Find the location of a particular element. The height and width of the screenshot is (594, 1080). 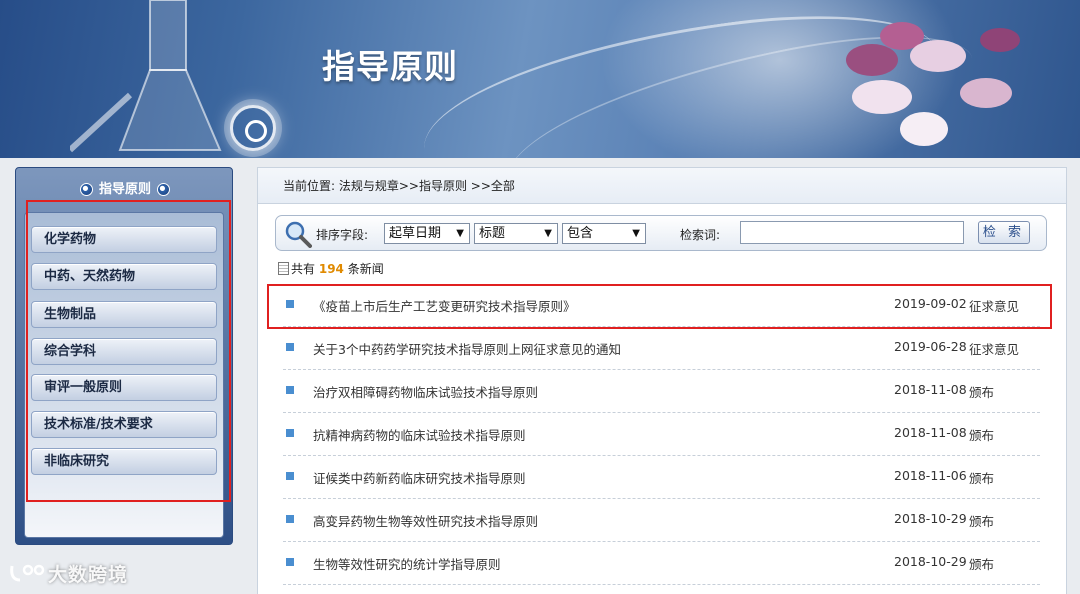

news-title: 关于3个中药药学研究技术指导原则上网征求意见的通知 is located at coordinates (467, 348).